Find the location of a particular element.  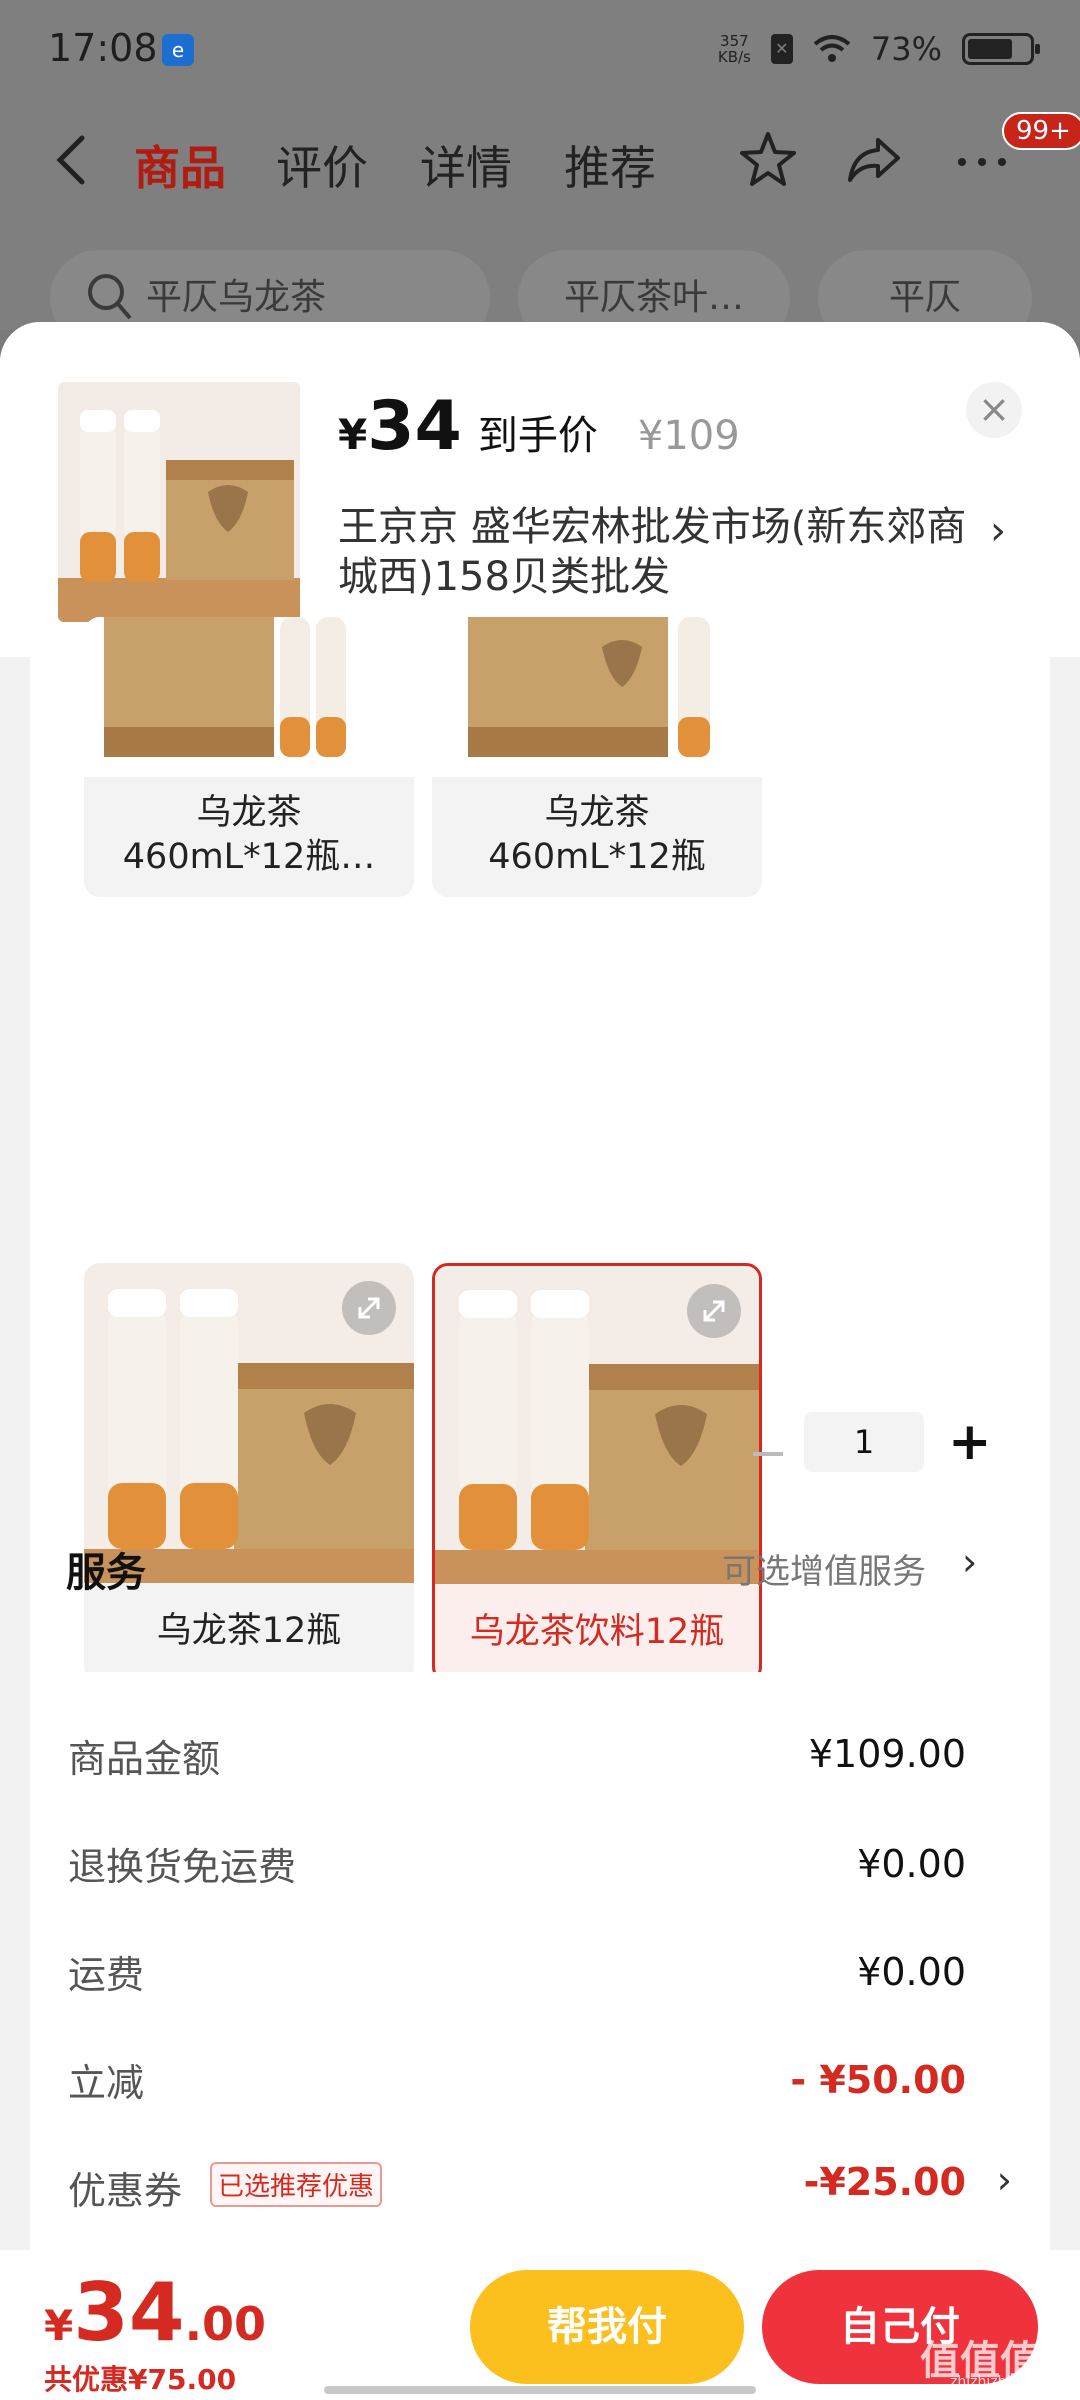

store-name: 王京京 盛华宏林批发市场(新东郊商城西)158贝类批发 is located at coordinates (658, 552).